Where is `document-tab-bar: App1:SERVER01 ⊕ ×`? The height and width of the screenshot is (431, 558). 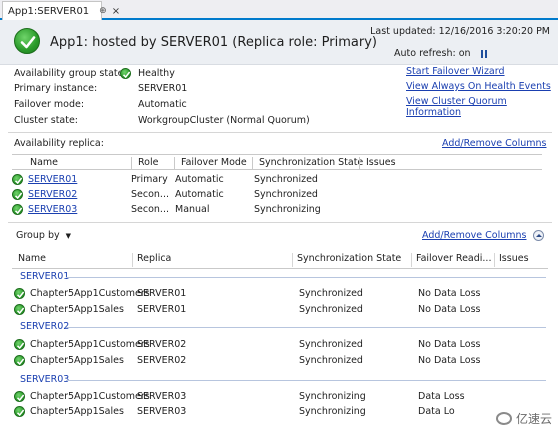 document-tab-bar: App1:SERVER01 ⊕ × is located at coordinates (279, 10).